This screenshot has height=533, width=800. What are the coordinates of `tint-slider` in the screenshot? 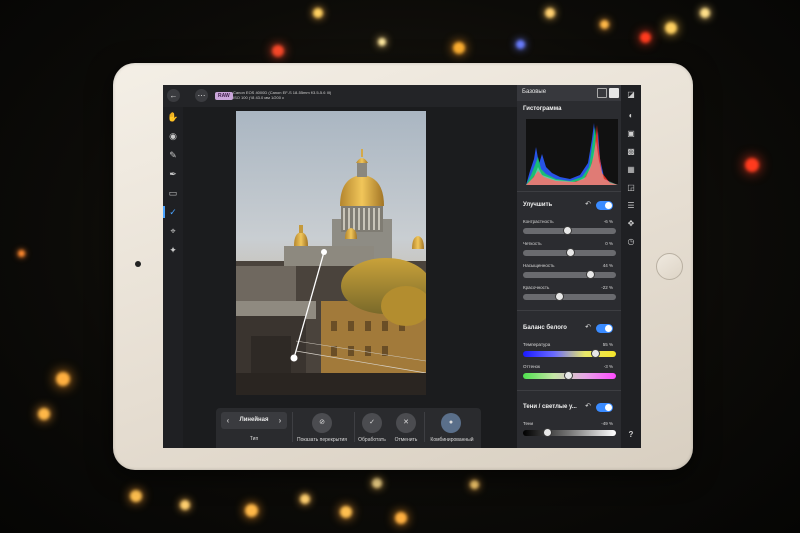 It's located at (569, 375).